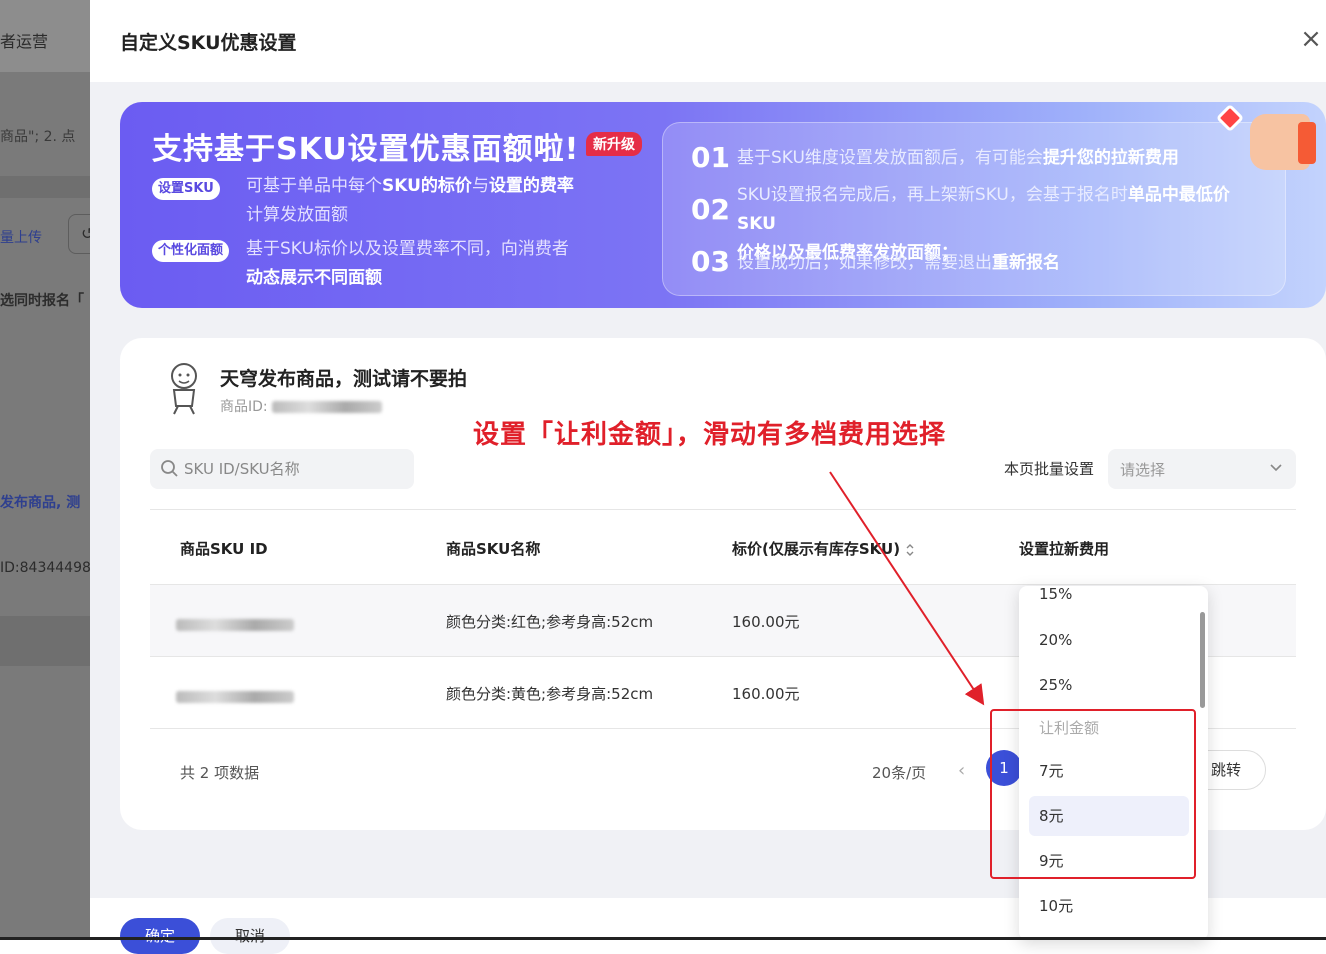 This screenshot has width=1326, height=954. I want to click on close-icon: ×, so click(1311, 39).